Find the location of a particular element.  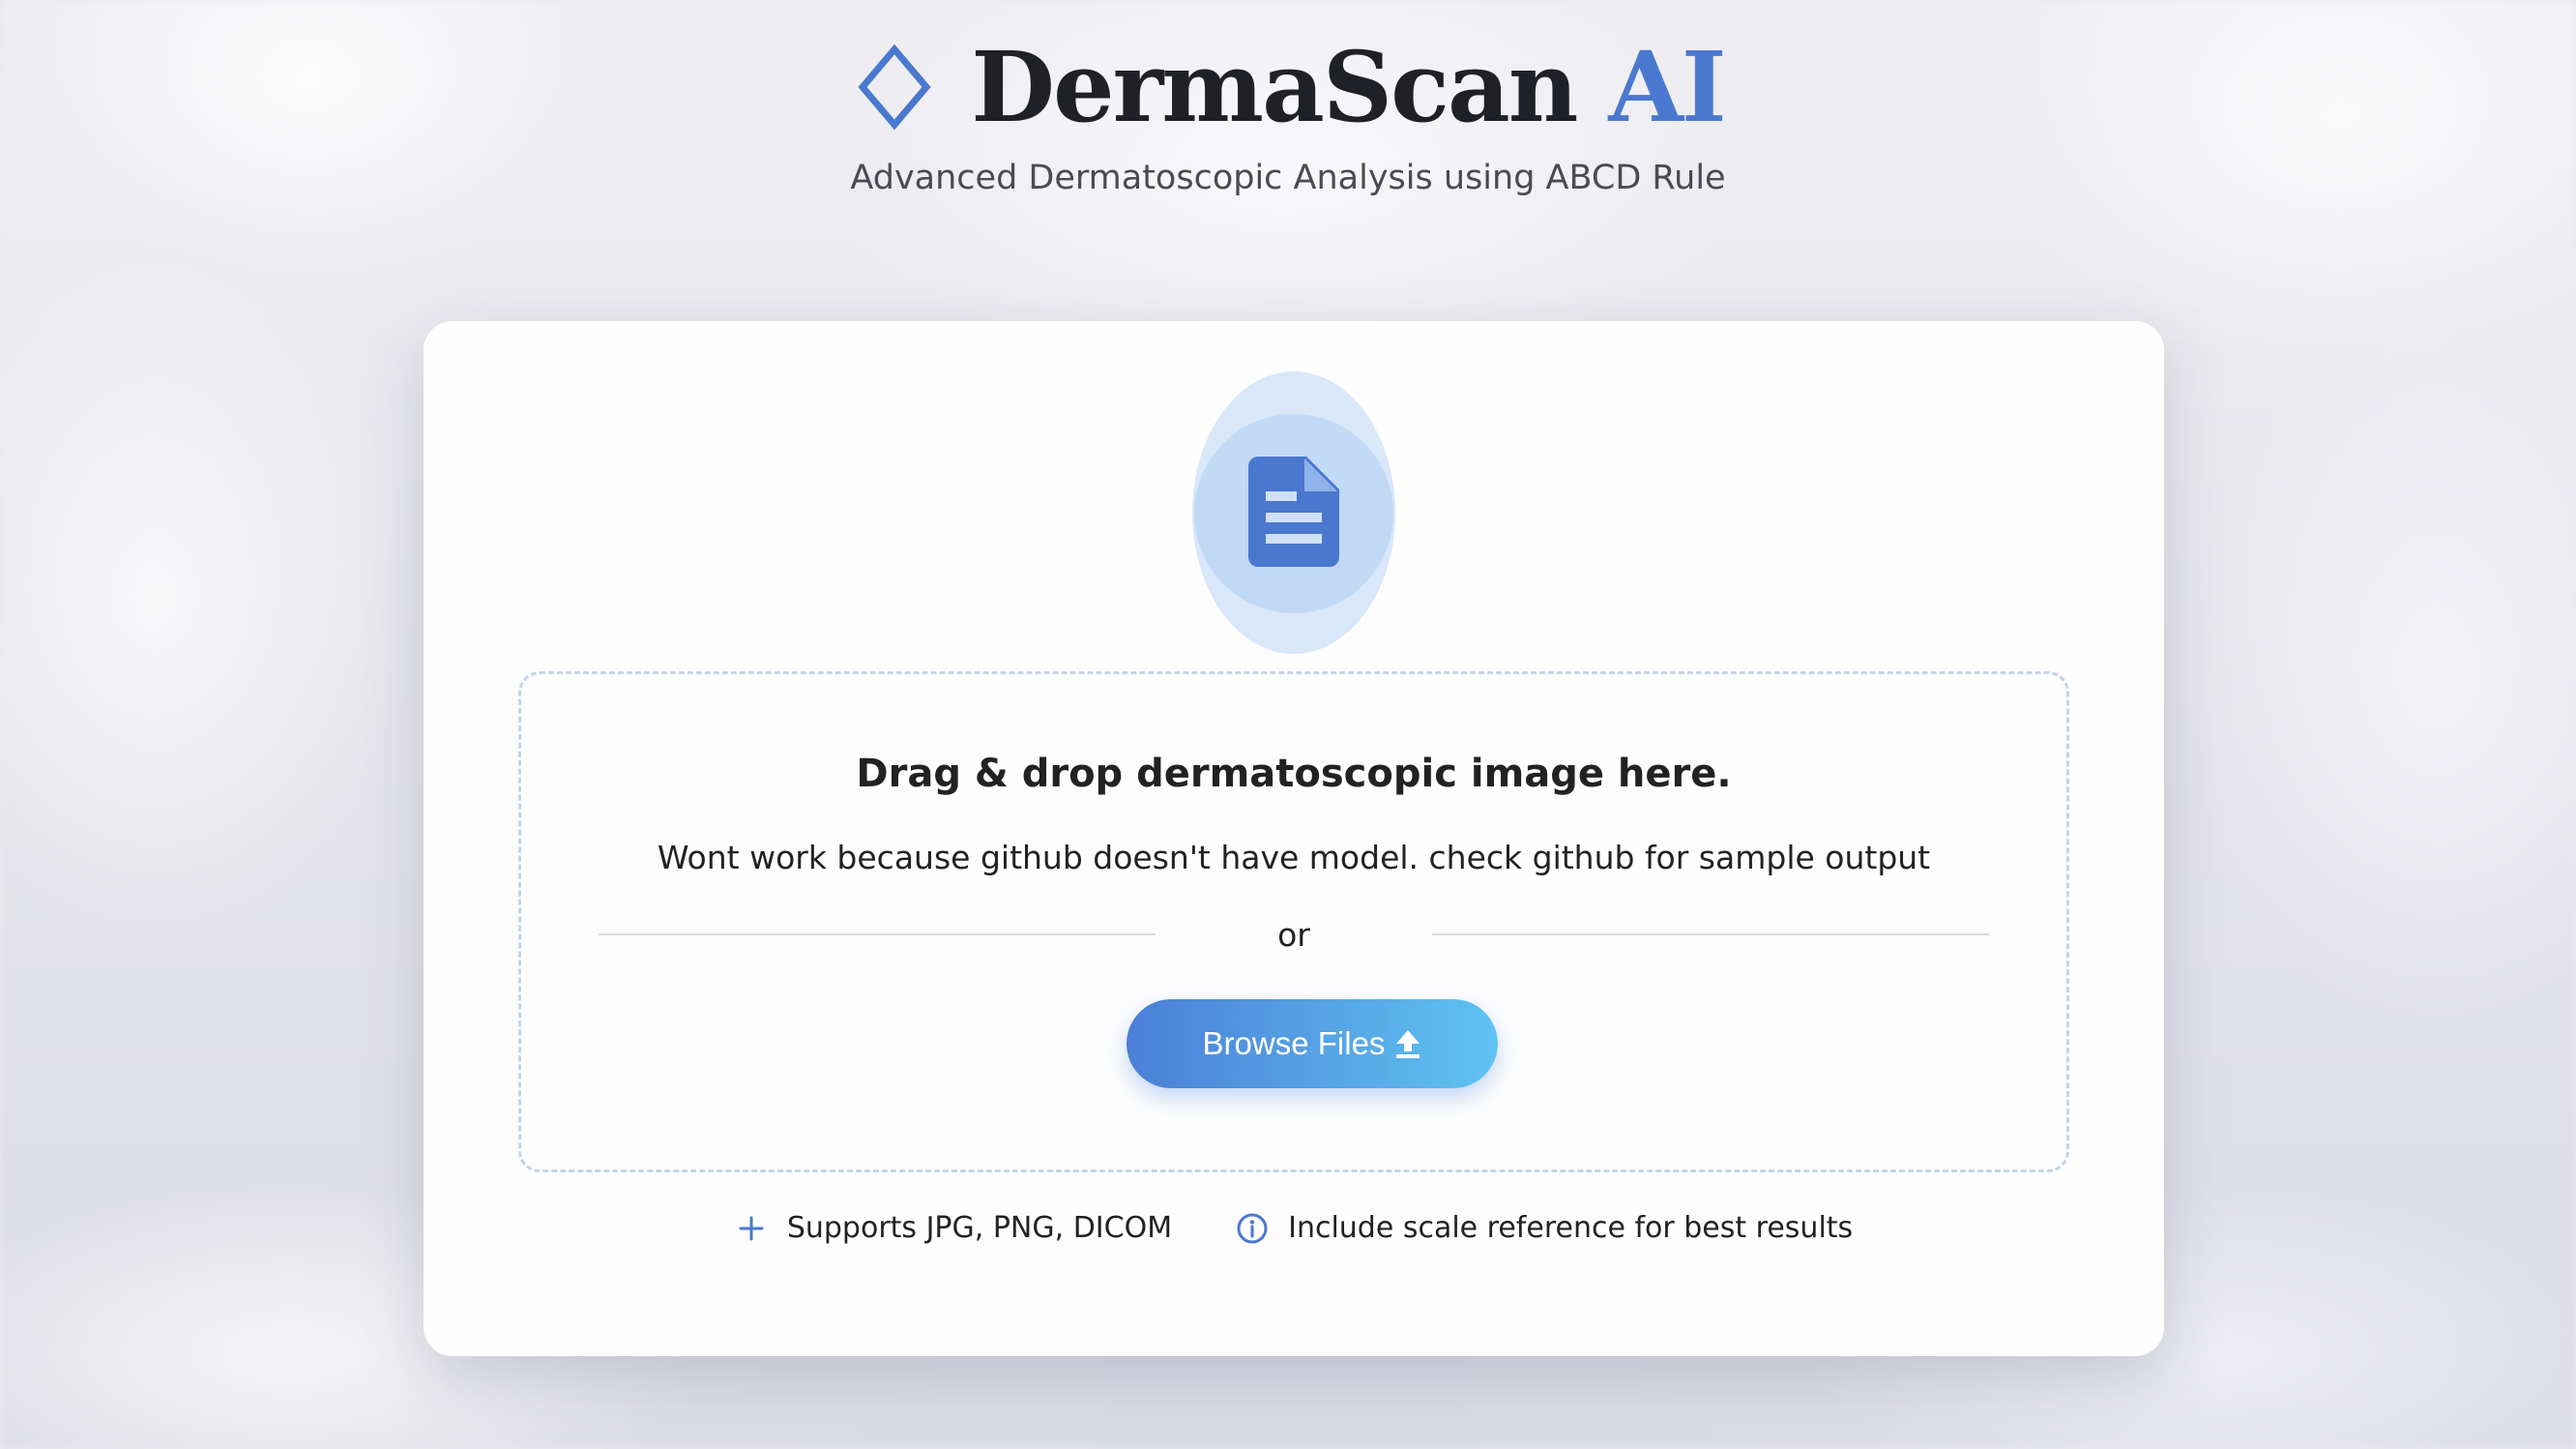

hint-scale: Include scale reference for best results is located at coordinates (1544, 1228).